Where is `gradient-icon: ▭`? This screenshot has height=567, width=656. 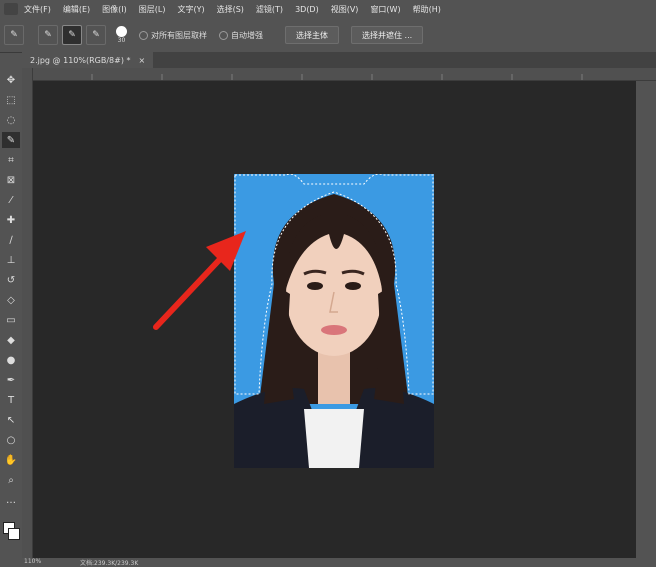 gradient-icon: ▭ is located at coordinates (11, 320).